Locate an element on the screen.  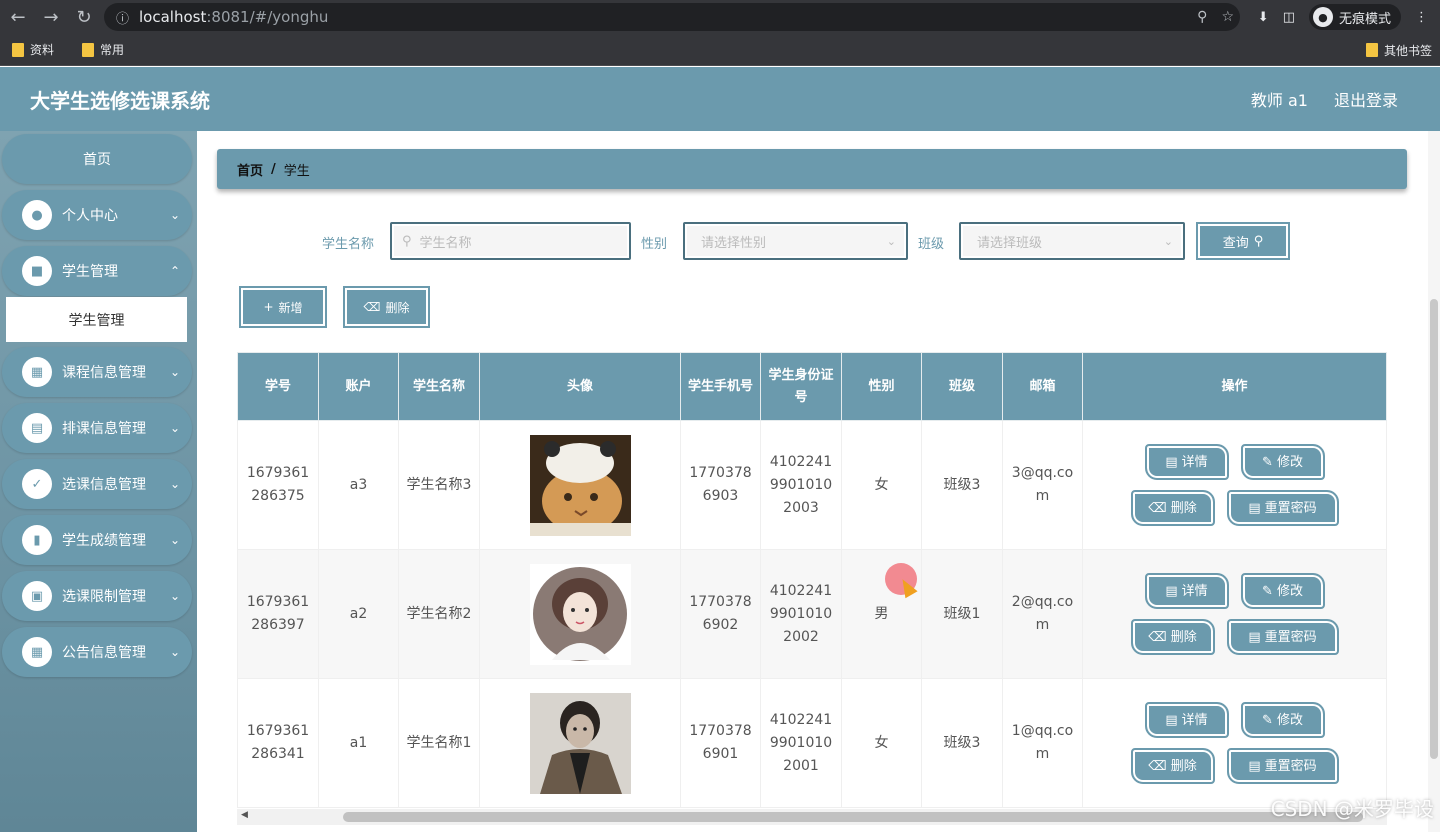
sidebar-item-limits: ▣ 选课限制管理 ⌄ is located at coordinates (97, 596).